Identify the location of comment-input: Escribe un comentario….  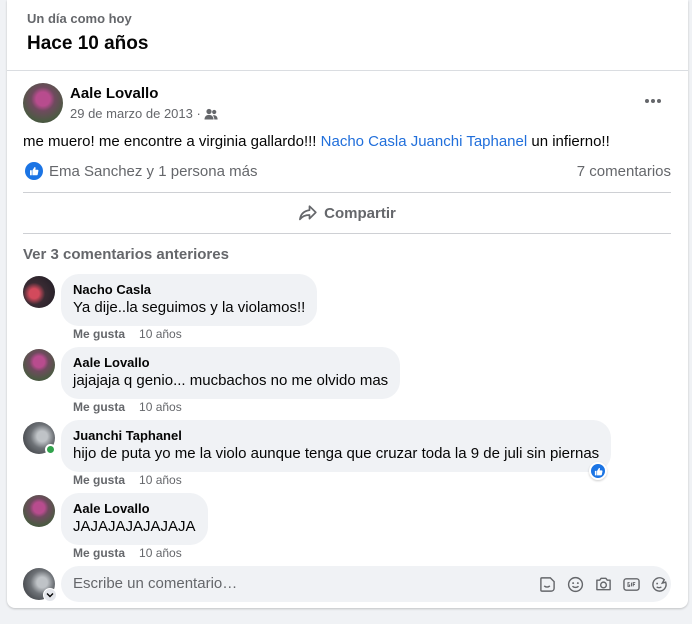
(155, 583).